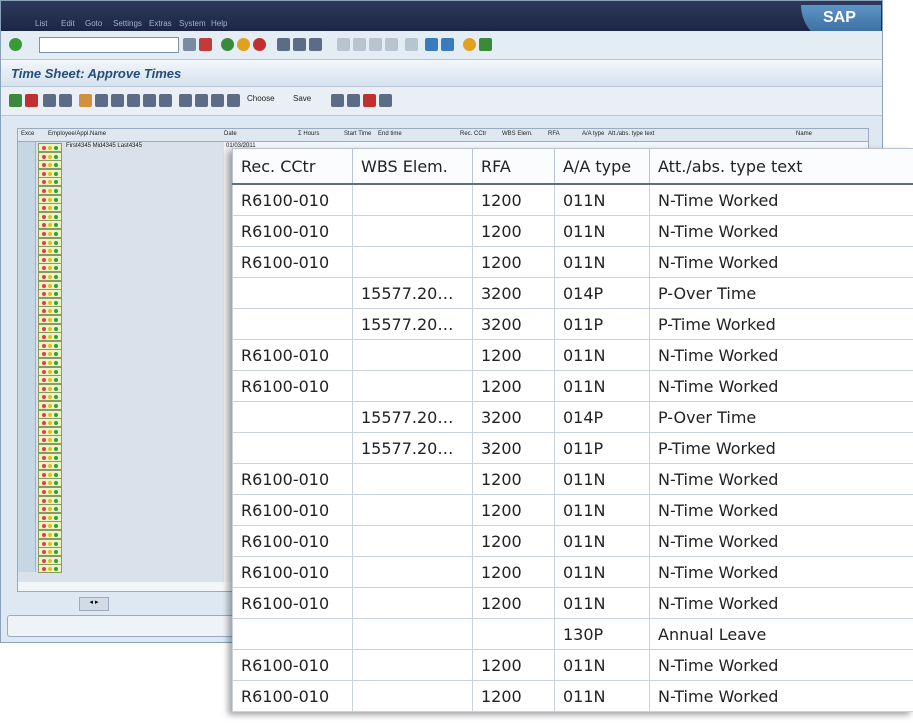 Image resolution: width=913 pixels, height=725 pixels. What do you see at coordinates (93, 23) in the screenshot?
I see `menu-item-goto: Goto` at bounding box center [93, 23].